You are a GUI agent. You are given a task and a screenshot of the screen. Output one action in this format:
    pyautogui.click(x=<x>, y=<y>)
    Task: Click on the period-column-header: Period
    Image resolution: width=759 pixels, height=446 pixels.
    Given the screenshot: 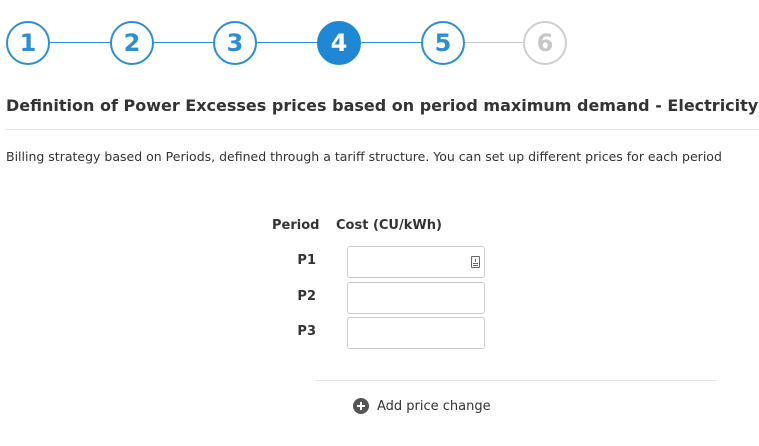 What is the action you would take?
    pyautogui.click(x=296, y=225)
    